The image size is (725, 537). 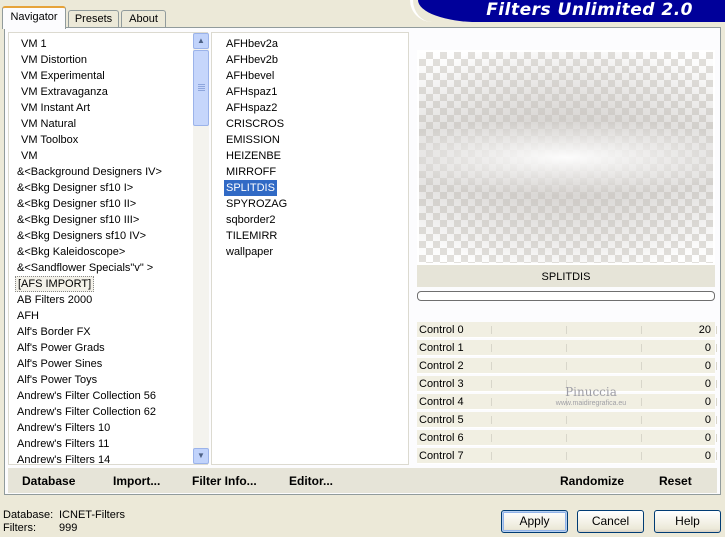 What do you see at coordinates (29, 156) in the screenshot?
I see `category-item: VM` at bounding box center [29, 156].